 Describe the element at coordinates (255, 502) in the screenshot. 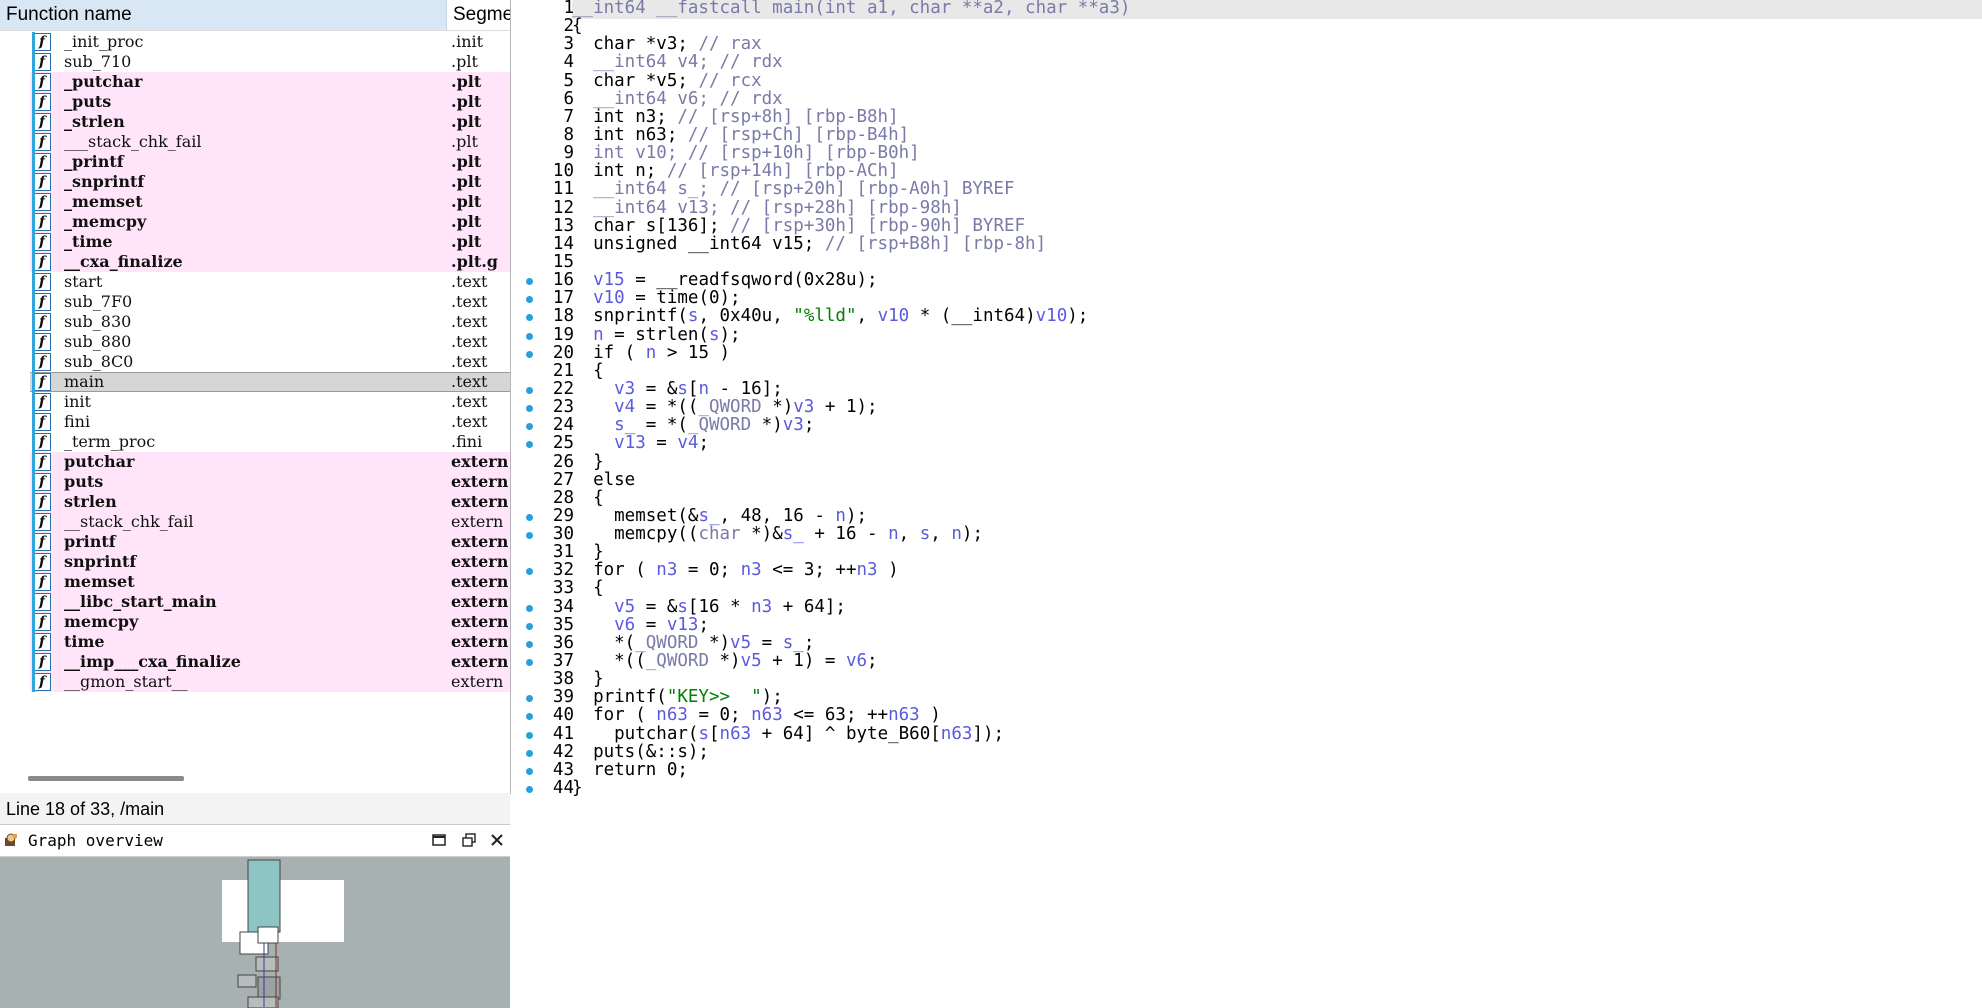

I see `function-row: f strlen extern` at that location.